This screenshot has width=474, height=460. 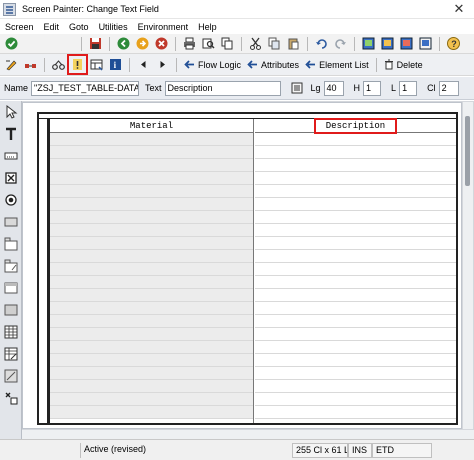 What do you see at coordinates (11, 64) in the screenshot?
I see `display-change-icon` at bounding box center [11, 64].